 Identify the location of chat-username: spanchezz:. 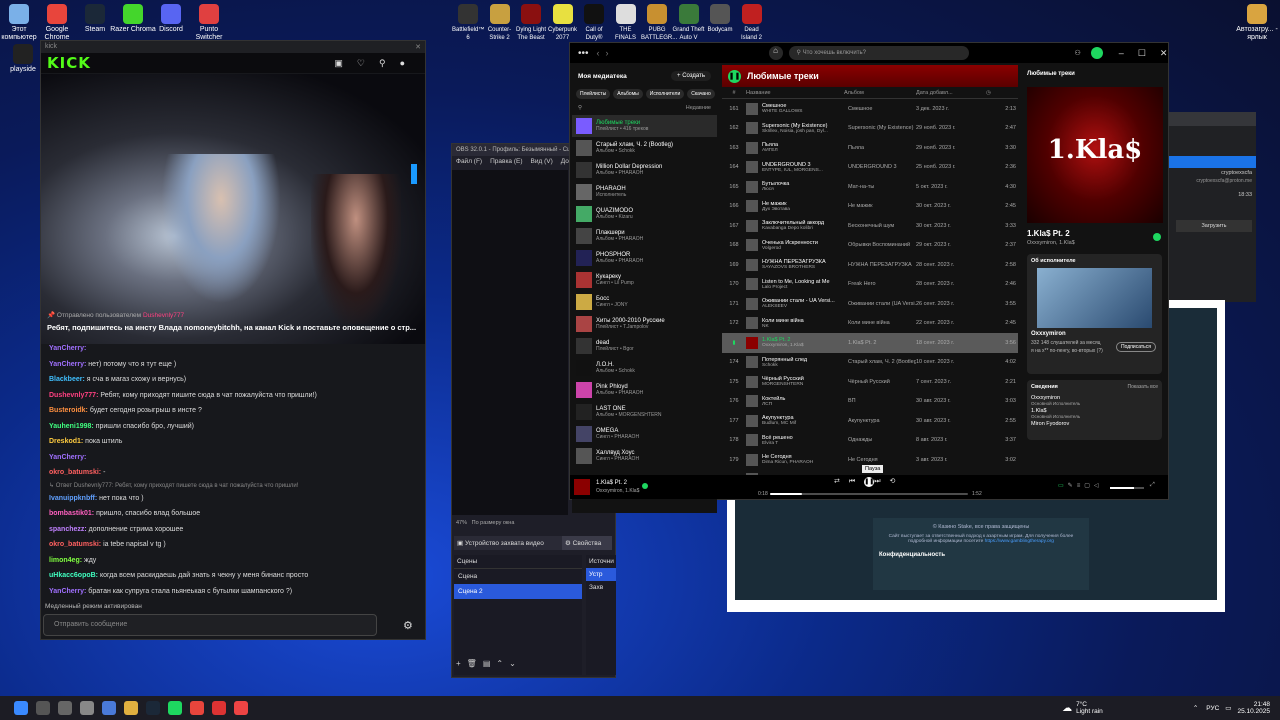
(68, 529).